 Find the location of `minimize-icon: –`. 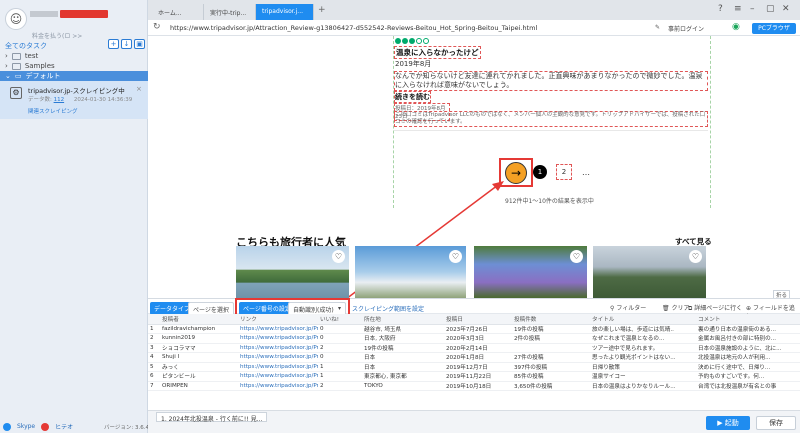

minimize-icon: – is located at coordinates (752, 9).